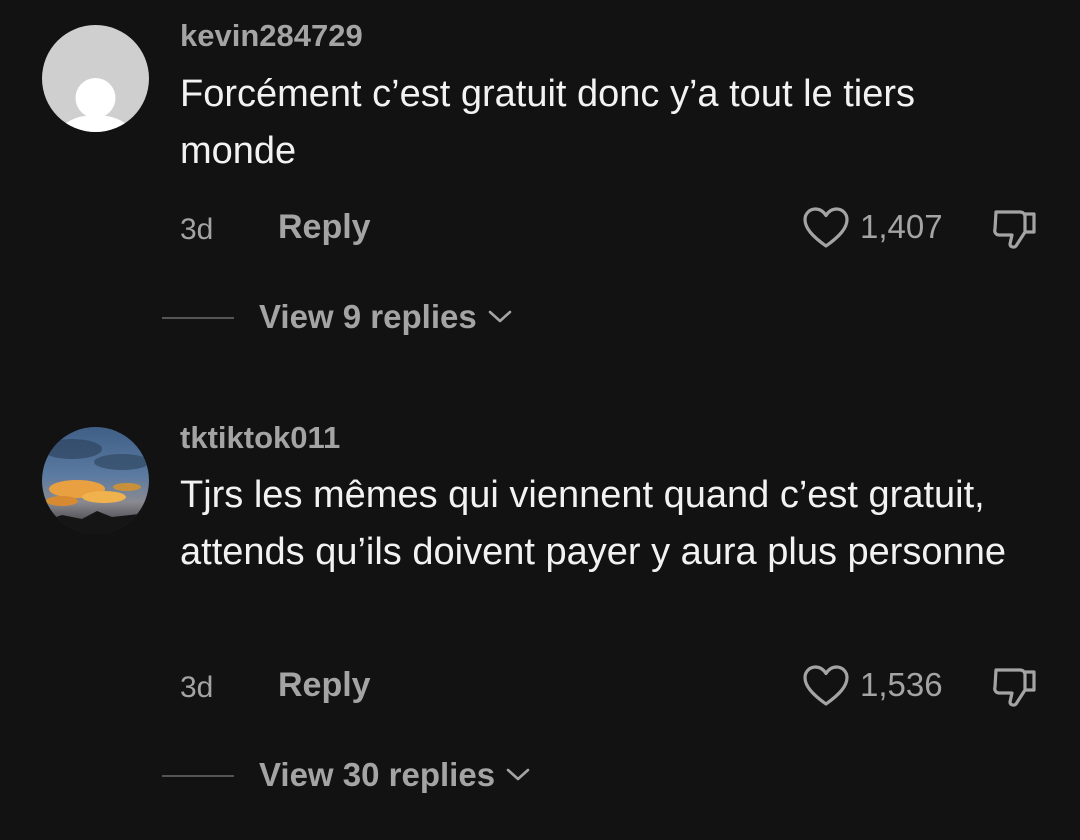 The image size is (1080, 840). What do you see at coordinates (271, 36) in the screenshot?
I see `comment-username: kevin284729` at bounding box center [271, 36].